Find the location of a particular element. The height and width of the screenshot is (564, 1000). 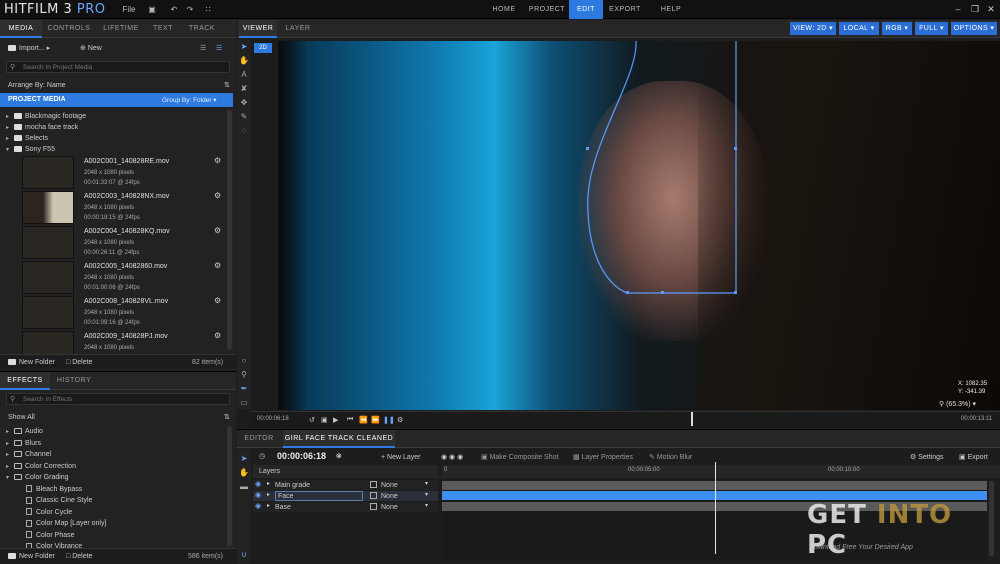

screen-icon: ▣ is located at coordinates (324, 420).